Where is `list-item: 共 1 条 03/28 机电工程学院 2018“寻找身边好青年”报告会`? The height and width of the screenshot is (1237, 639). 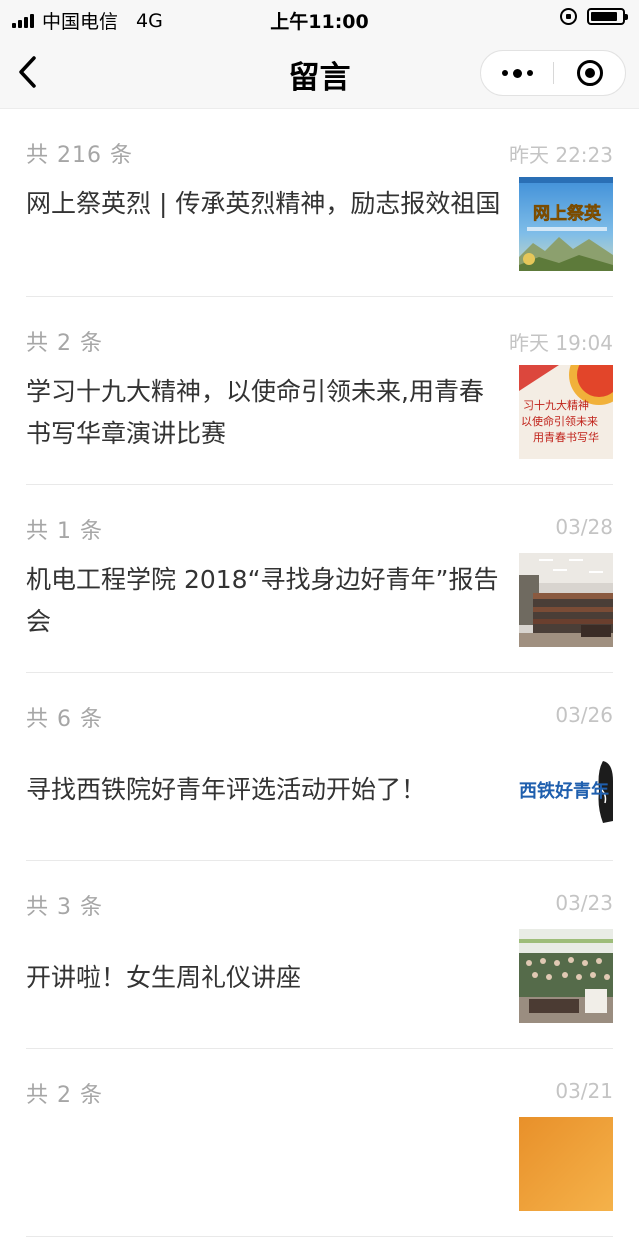 list-item: 共 1 条 03/28 机电工程学院 2018“寻找身边好青年”报告会 is located at coordinates (319, 579).